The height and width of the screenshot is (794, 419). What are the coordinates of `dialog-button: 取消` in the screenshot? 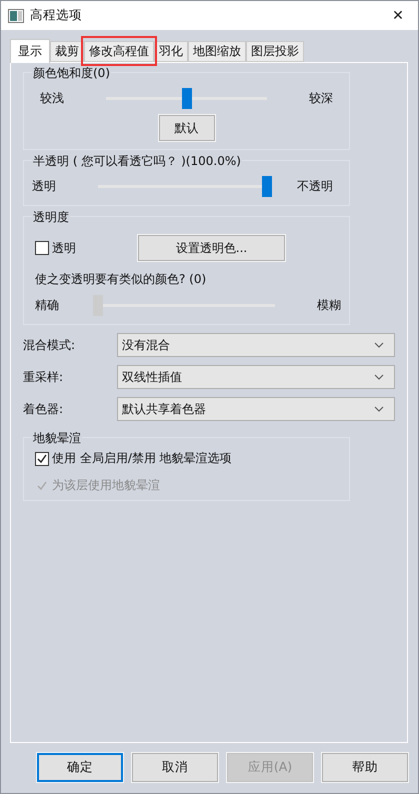 It's located at (175, 767).